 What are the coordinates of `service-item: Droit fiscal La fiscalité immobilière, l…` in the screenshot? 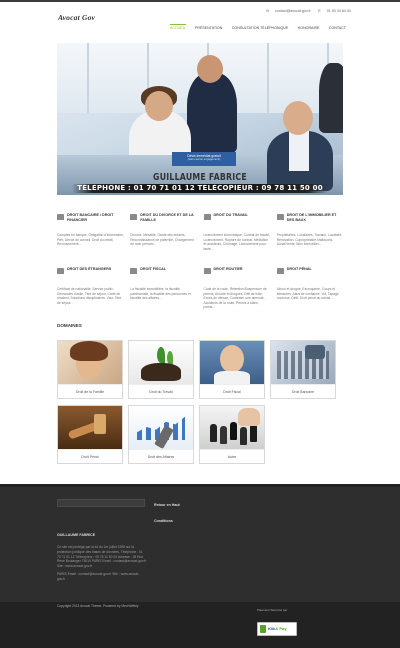 It's located at (163, 290).